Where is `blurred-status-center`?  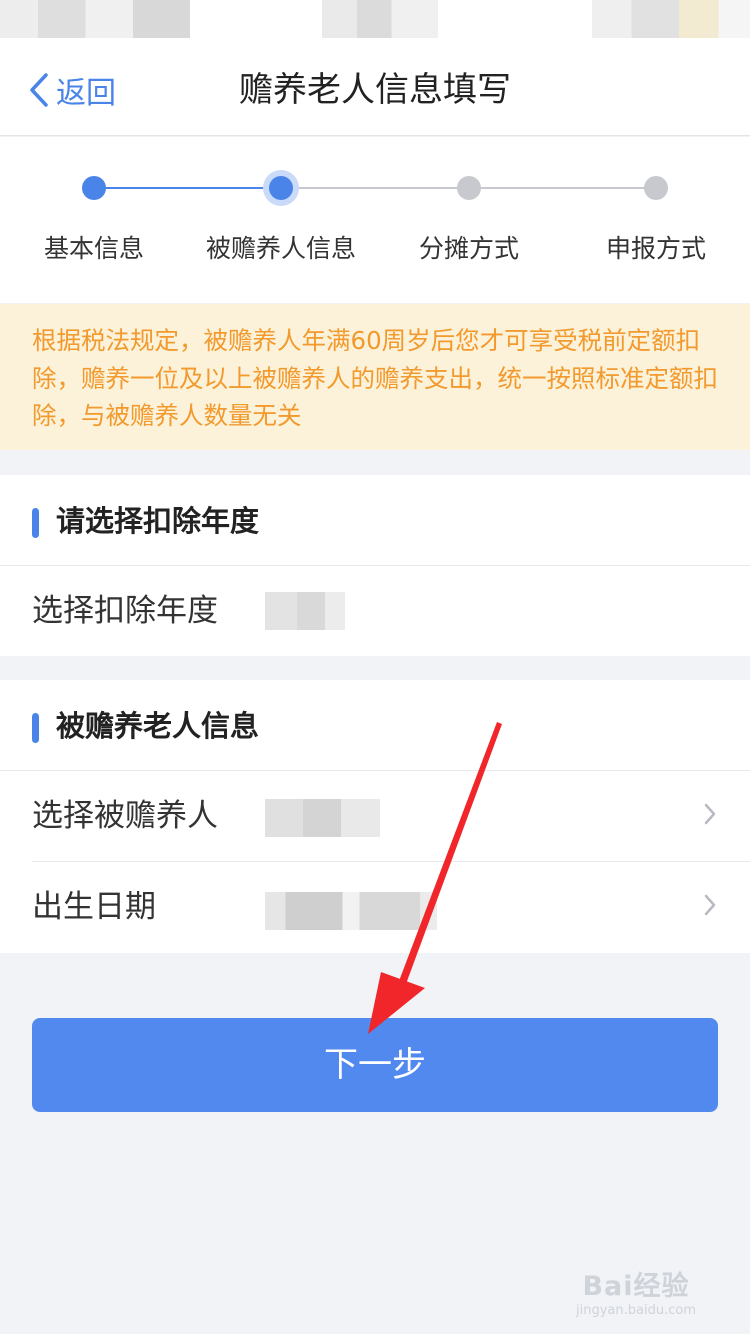
blurred-status-center is located at coordinates (380, 19).